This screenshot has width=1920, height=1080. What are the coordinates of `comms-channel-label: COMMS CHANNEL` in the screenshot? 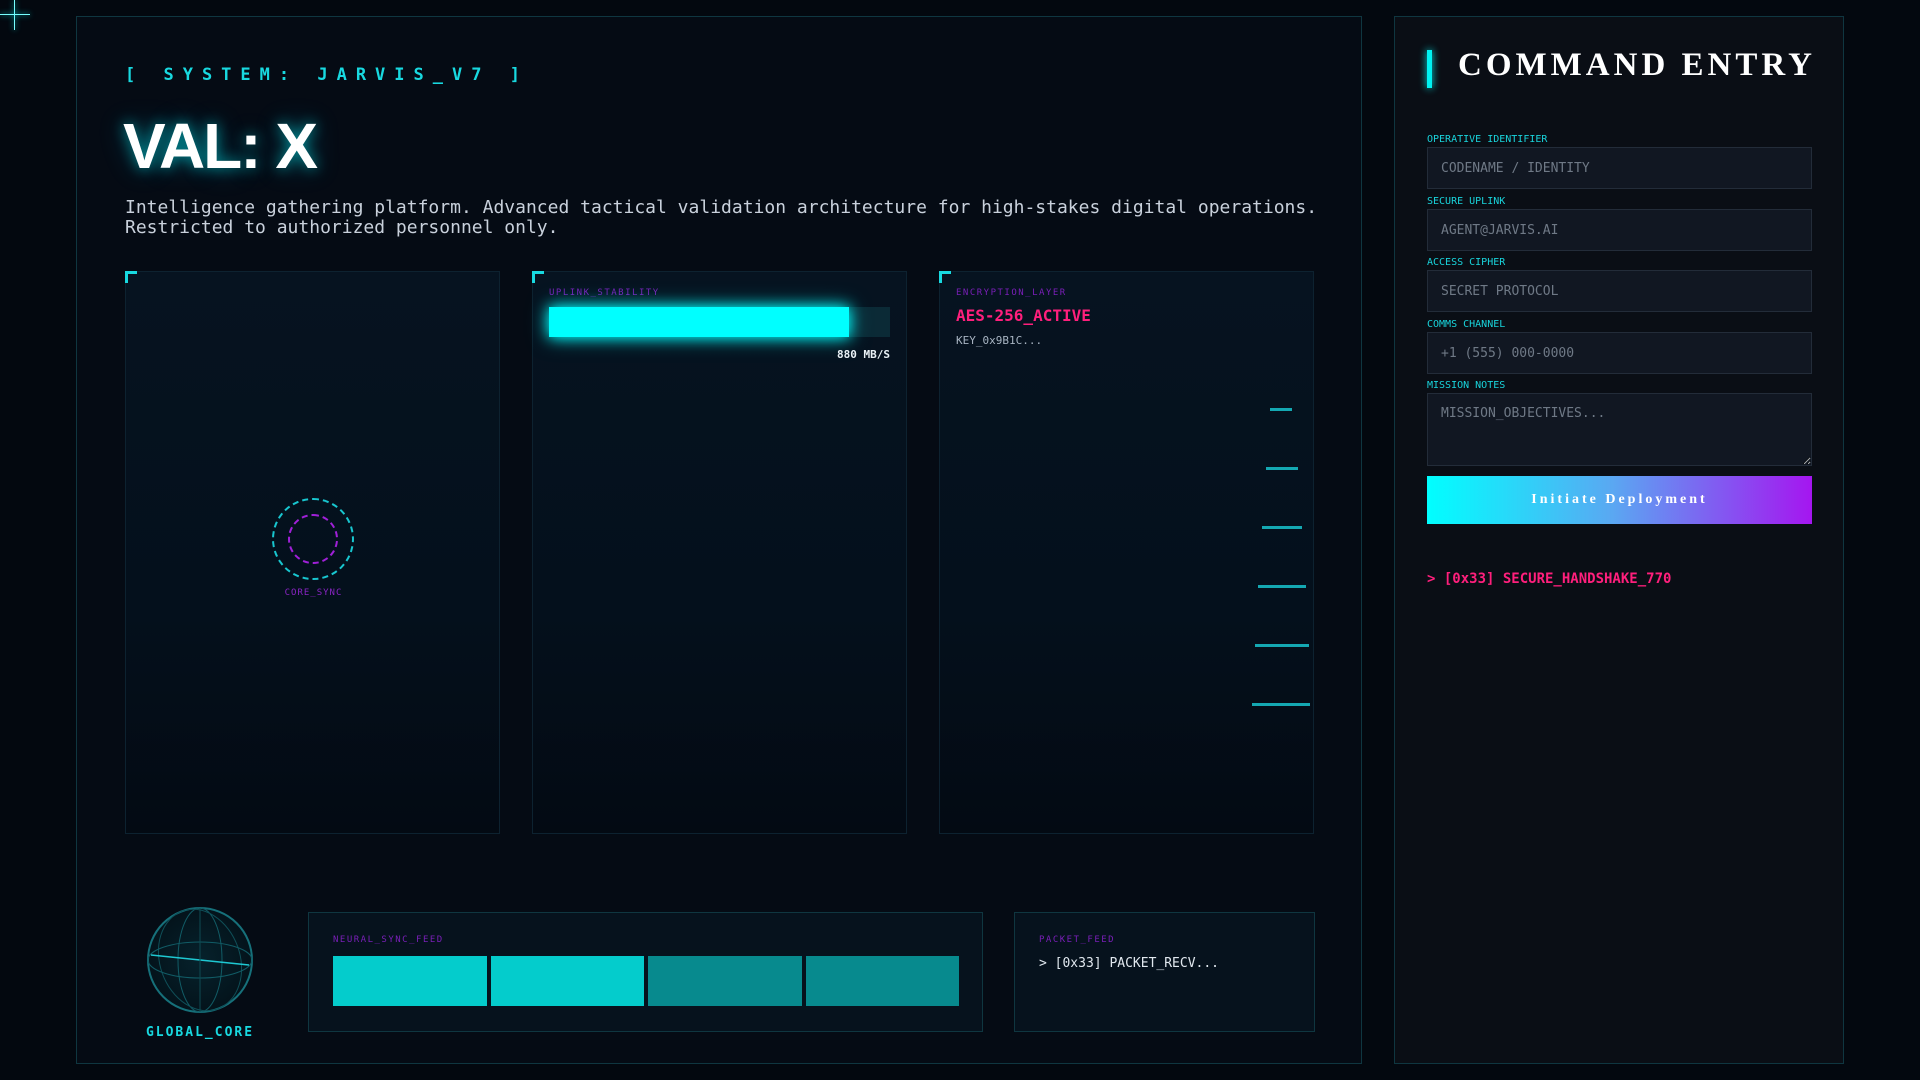 It's located at (1466, 324).